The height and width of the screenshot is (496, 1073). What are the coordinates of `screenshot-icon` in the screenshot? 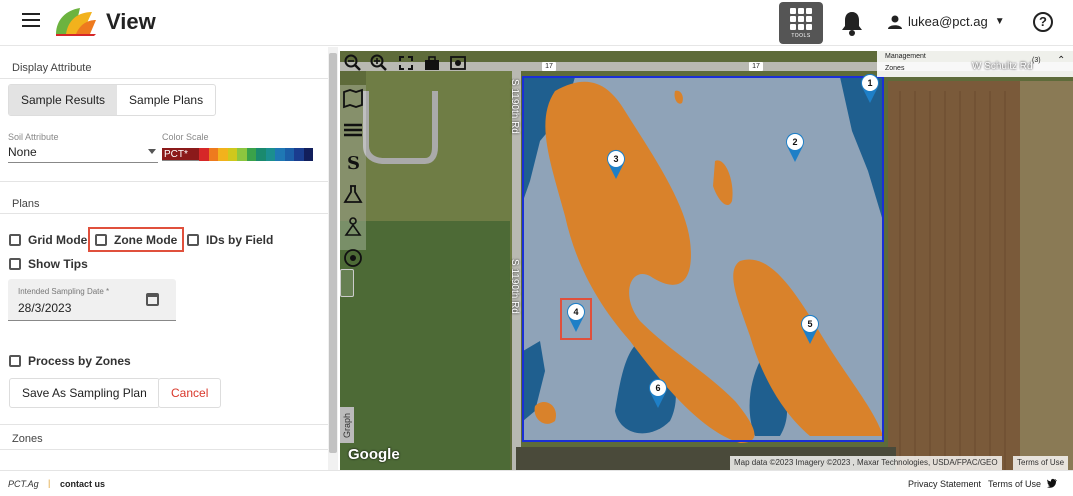 It's located at (458, 63).